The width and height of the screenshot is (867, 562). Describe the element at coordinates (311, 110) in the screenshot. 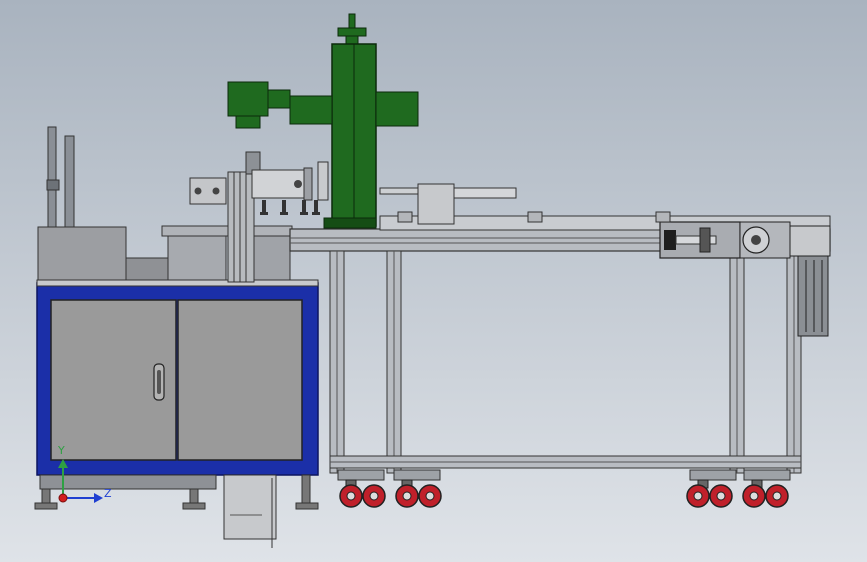

I see `spindle-arm-left` at that location.